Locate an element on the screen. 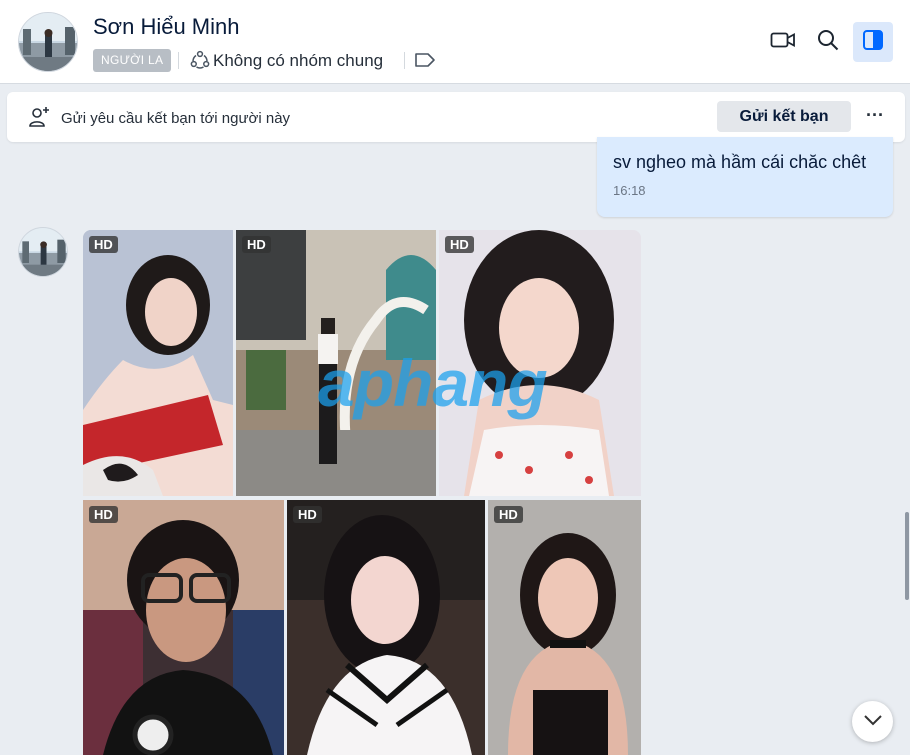  message-time: 16:18 is located at coordinates (629, 190).